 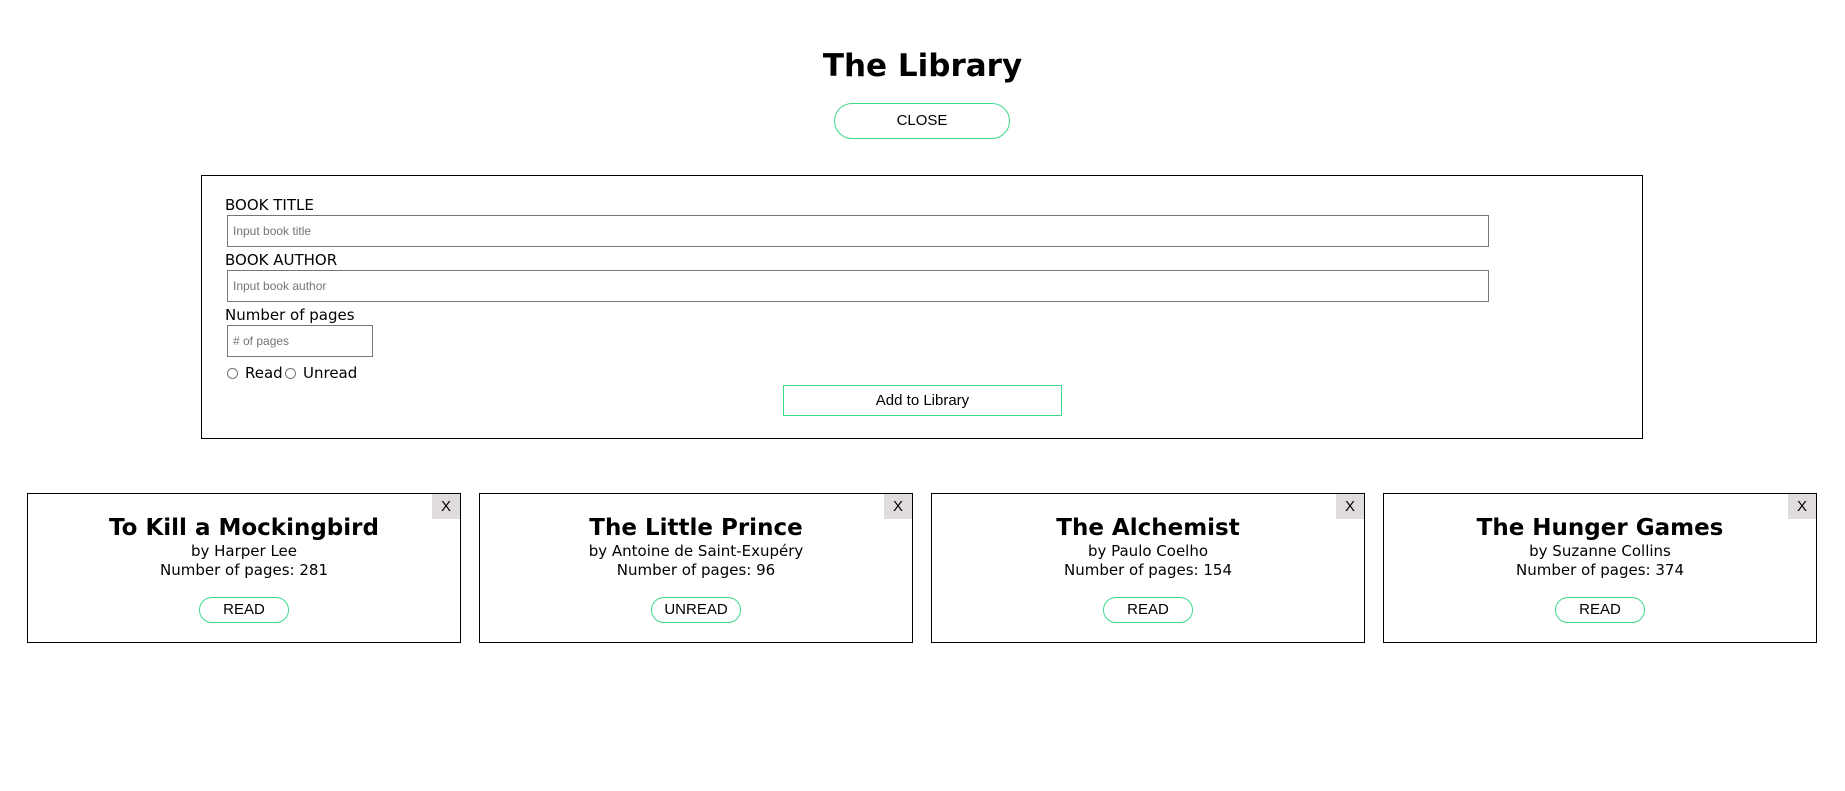 I want to click on book-author-input, so click(x=858, y=286).